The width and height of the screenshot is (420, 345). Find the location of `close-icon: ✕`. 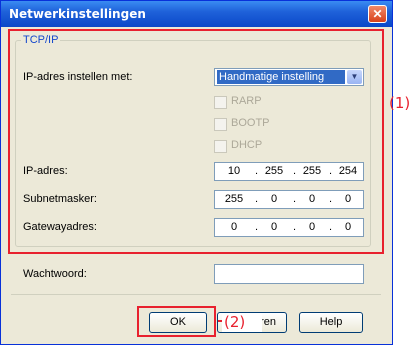

close-icon: ✕ is located at coordinates (377, 14).